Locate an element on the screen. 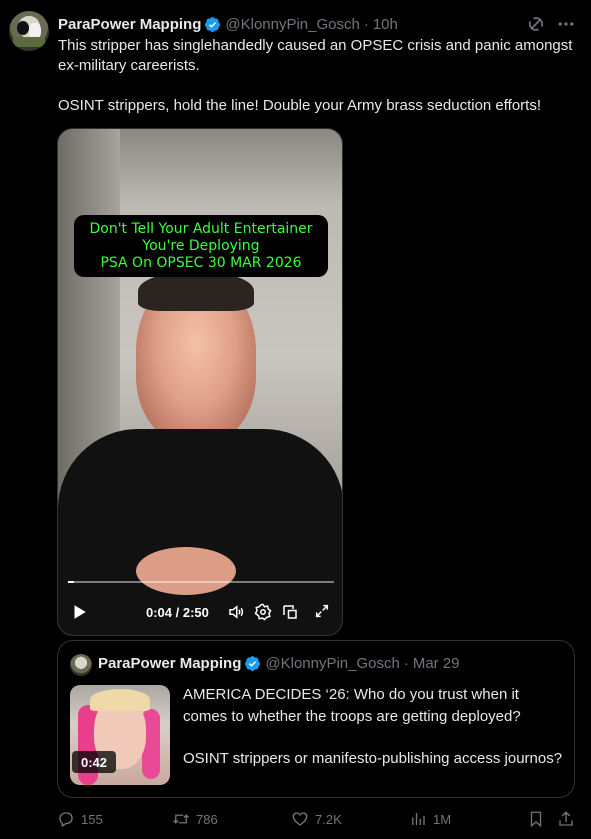 Image resolution: width=591 pixels, height=839 pixels. repost-count: 786 is located at coordinates (207, 819).